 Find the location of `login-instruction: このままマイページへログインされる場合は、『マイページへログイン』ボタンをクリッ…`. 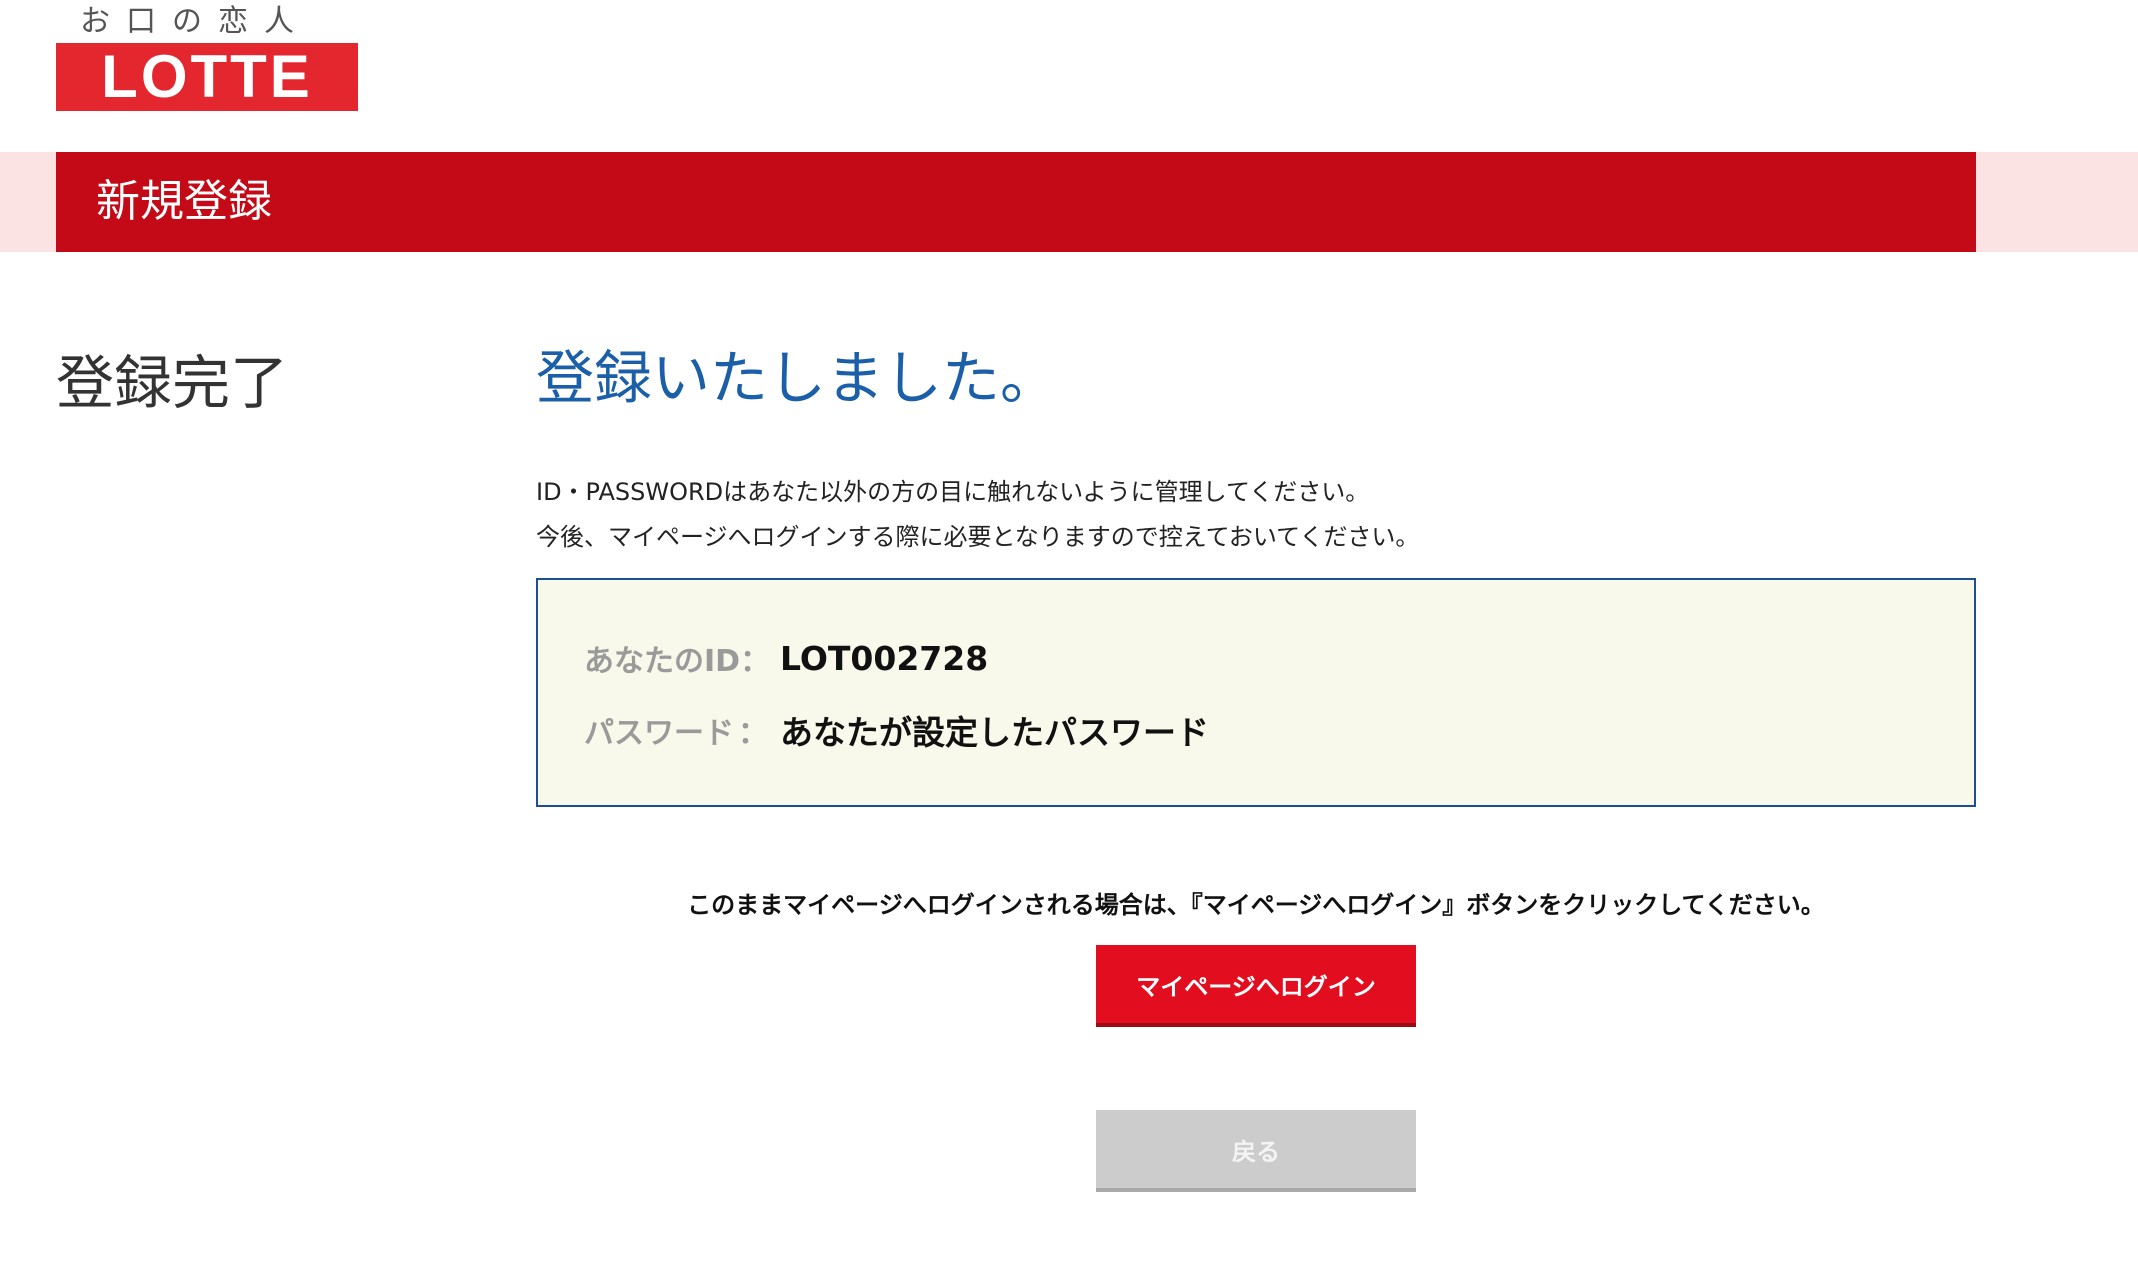

login-instruction: このままマイページへログインされる場合は、『マイページへログイン』ボタンをクリッ… is located at coordinates (1256, 905).